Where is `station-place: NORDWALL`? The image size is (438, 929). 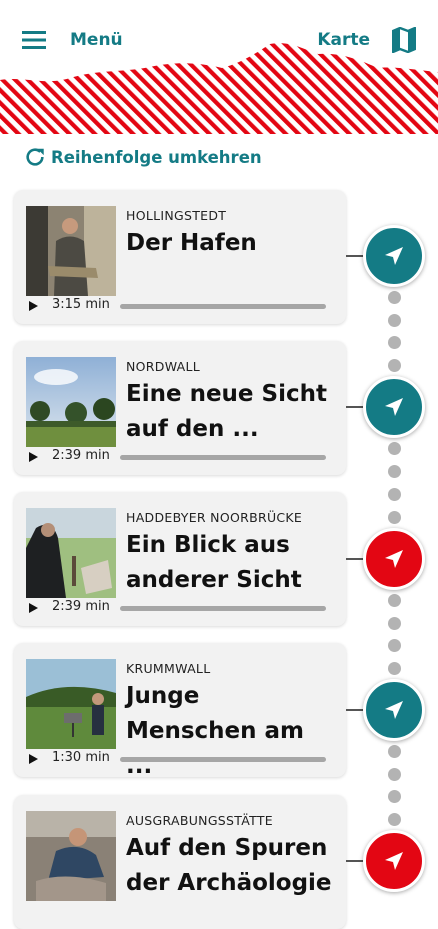 station-place: NORDWALL is located at coordinates (163, 366).